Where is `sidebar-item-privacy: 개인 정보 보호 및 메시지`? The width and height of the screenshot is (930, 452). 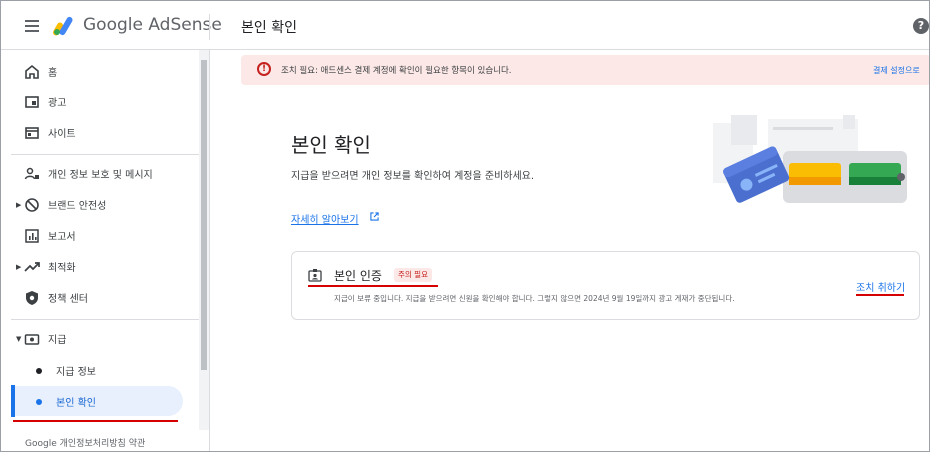
sidebar-item-privacy: 개인 정보 보호 및 메시지 is located at coordinates (100, 174).